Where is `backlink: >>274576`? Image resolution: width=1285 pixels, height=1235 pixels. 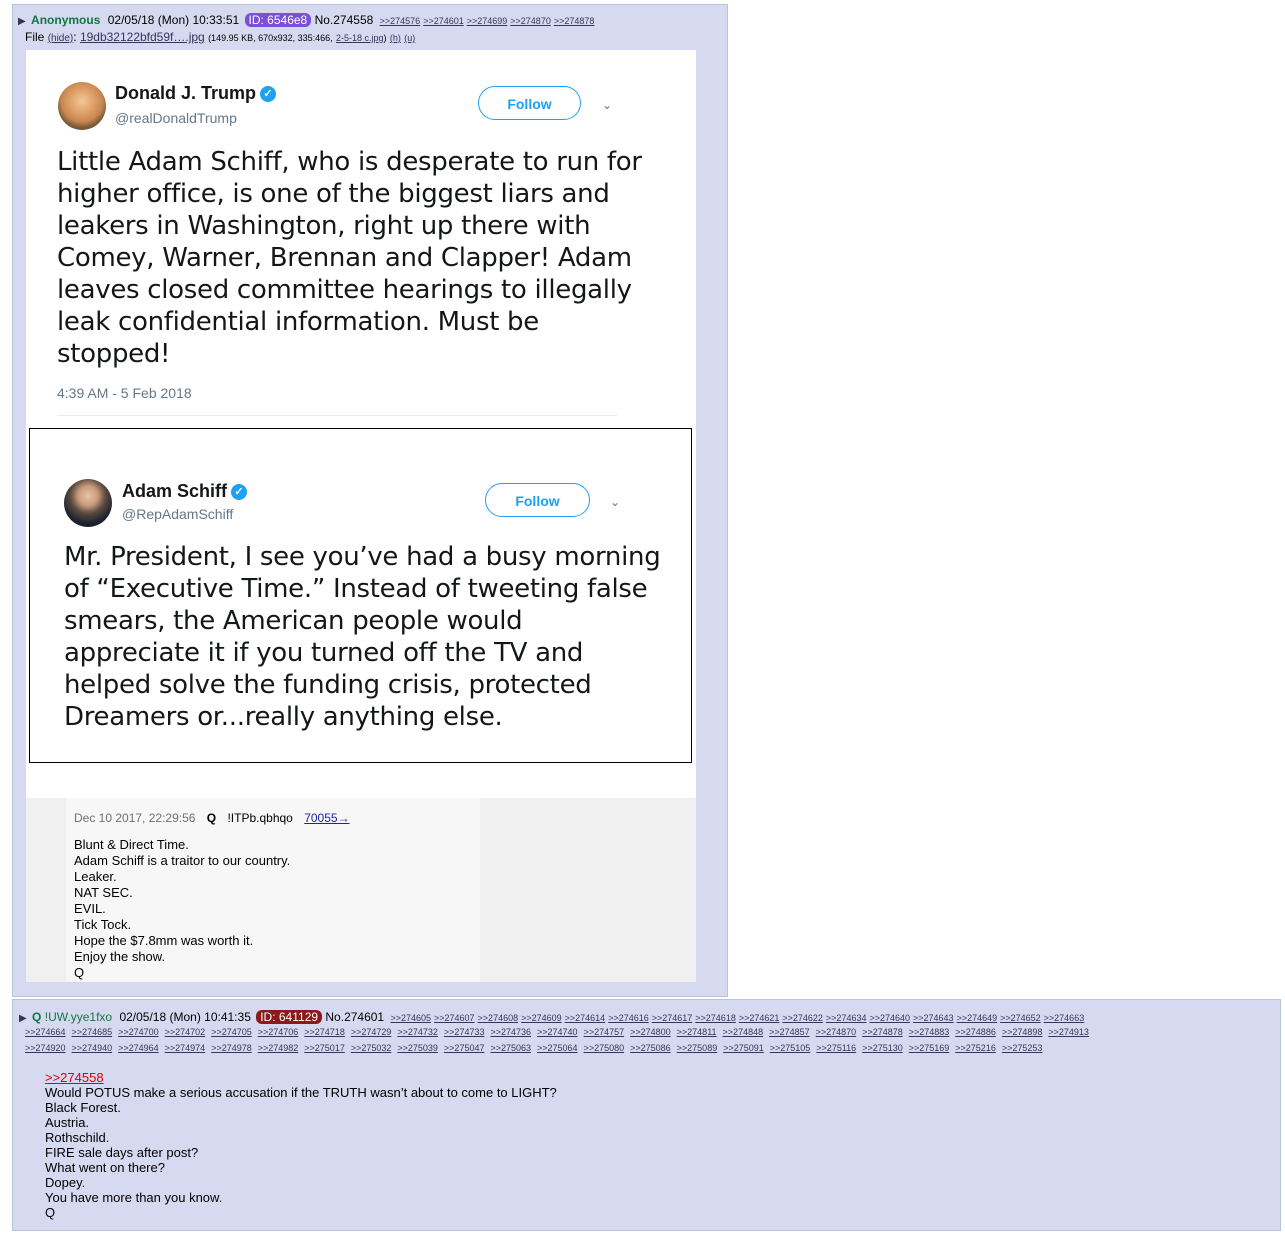
backlink: >>274576 is located at coordinates (400, 21).